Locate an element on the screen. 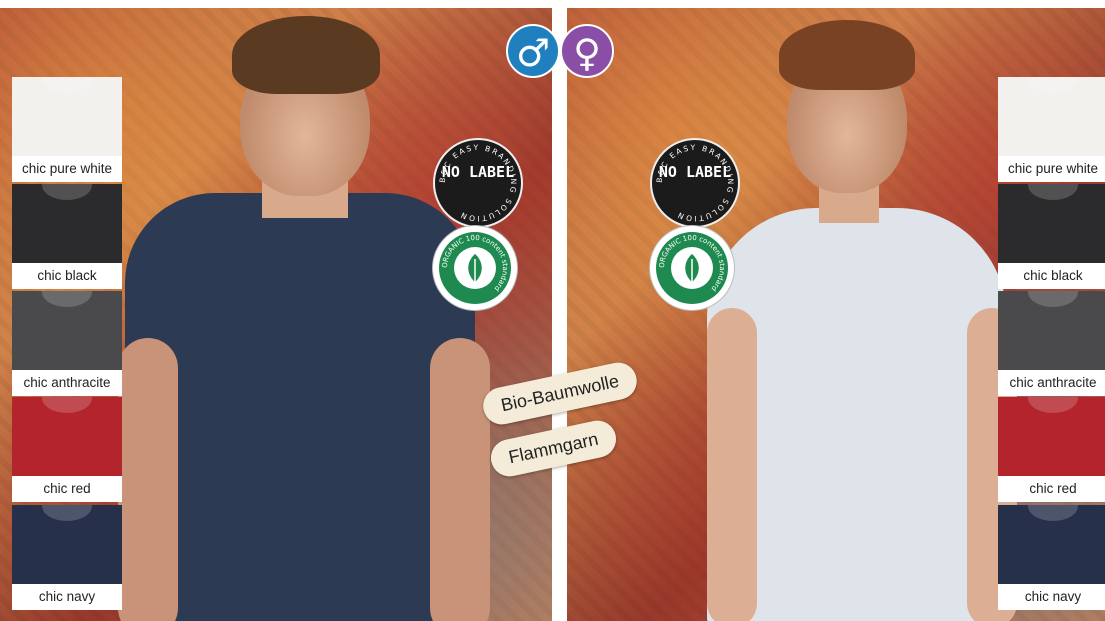 This screenshot has width=1105, height=621. women-model-hair is located at coordinates (847, 55).